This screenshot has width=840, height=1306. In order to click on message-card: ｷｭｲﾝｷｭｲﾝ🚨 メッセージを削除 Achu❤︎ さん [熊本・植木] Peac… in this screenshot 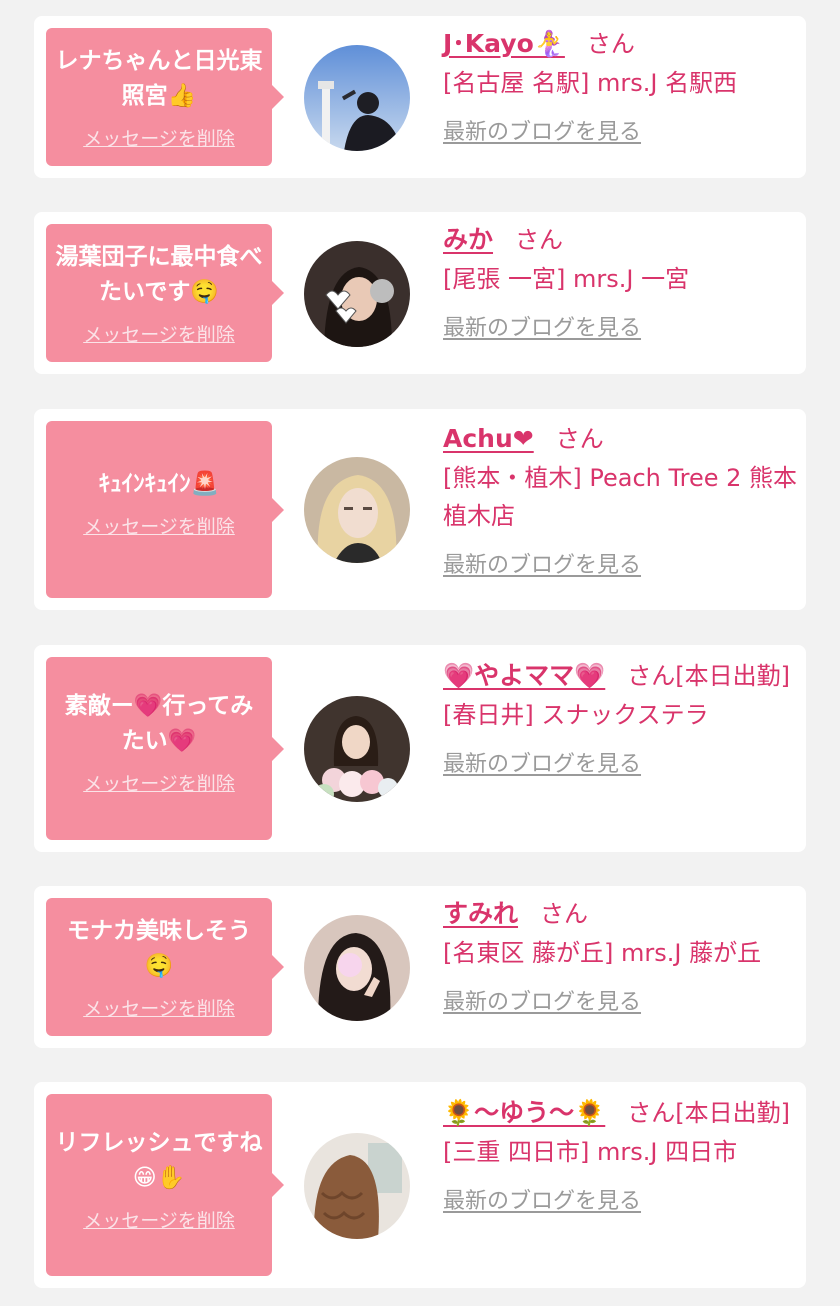, I will do `click(420, 509)`.